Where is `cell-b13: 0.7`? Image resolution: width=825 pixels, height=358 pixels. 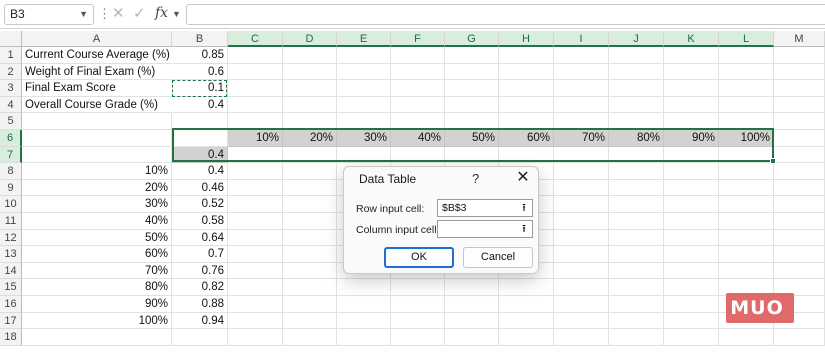 cell-b13: 0.7 is located at coordinates (200, 254).